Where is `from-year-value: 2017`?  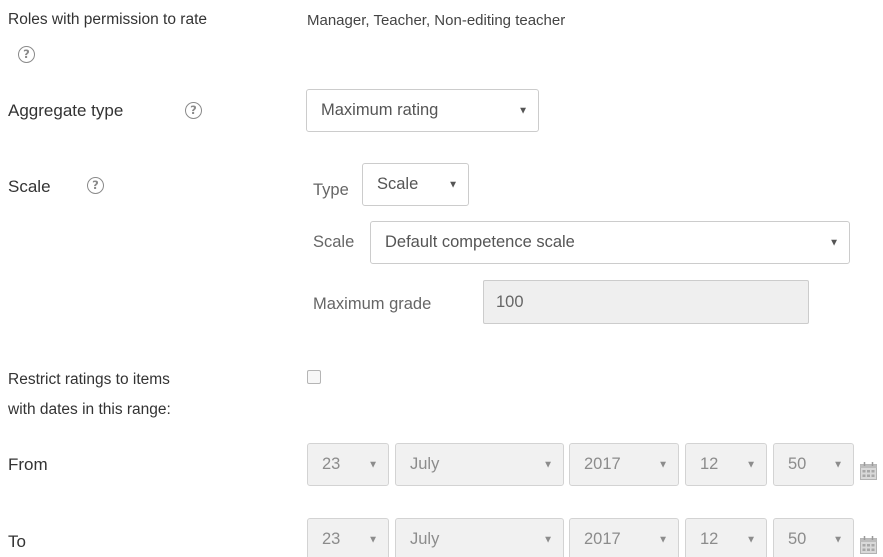 from-year-value: 2017 is located at coordinates (602, 464).